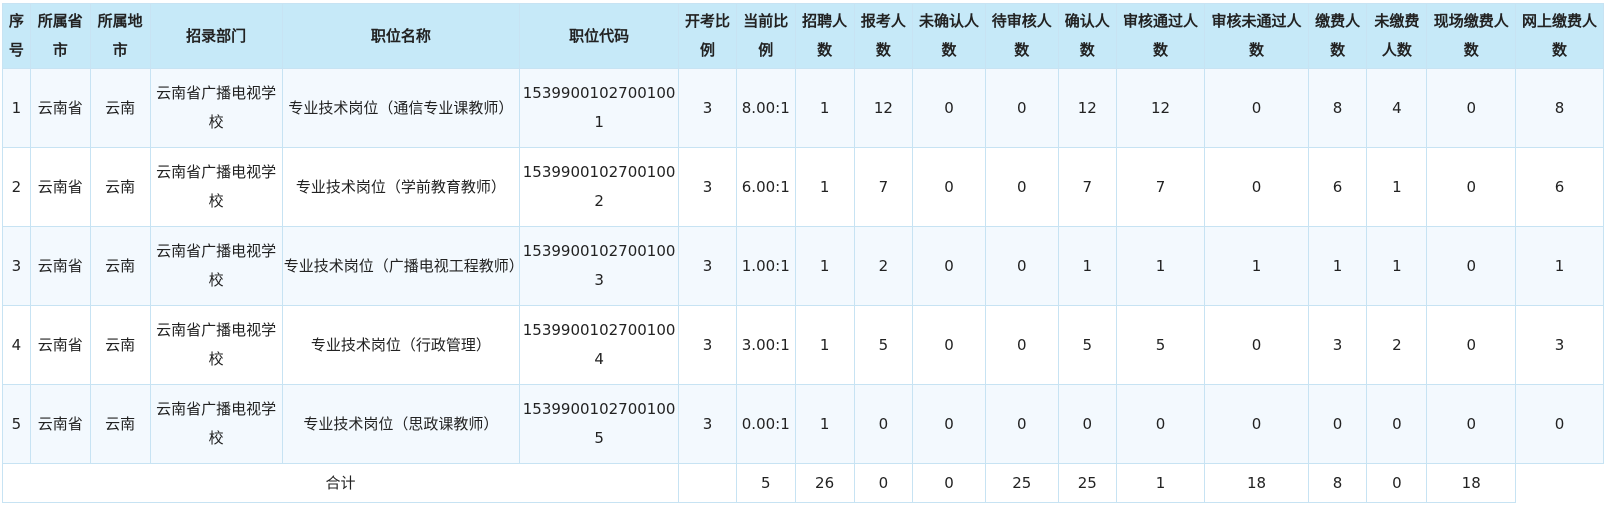 This screenshot has width=1607, height=522. I want to click on column-header: 未确认人数, so click(949, 36).